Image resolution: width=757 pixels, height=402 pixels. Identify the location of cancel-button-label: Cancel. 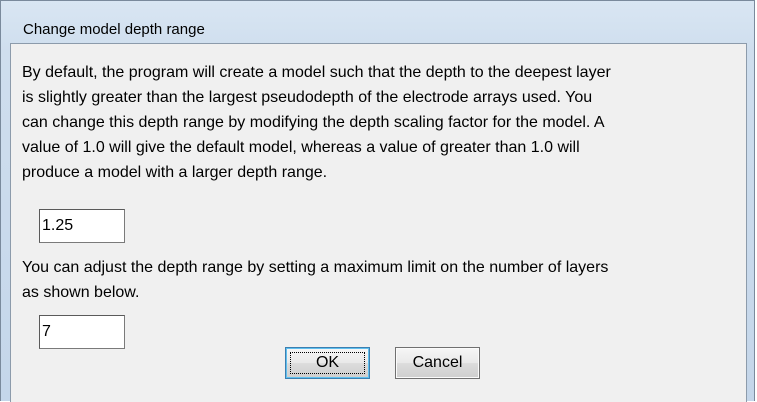
(437, 362).